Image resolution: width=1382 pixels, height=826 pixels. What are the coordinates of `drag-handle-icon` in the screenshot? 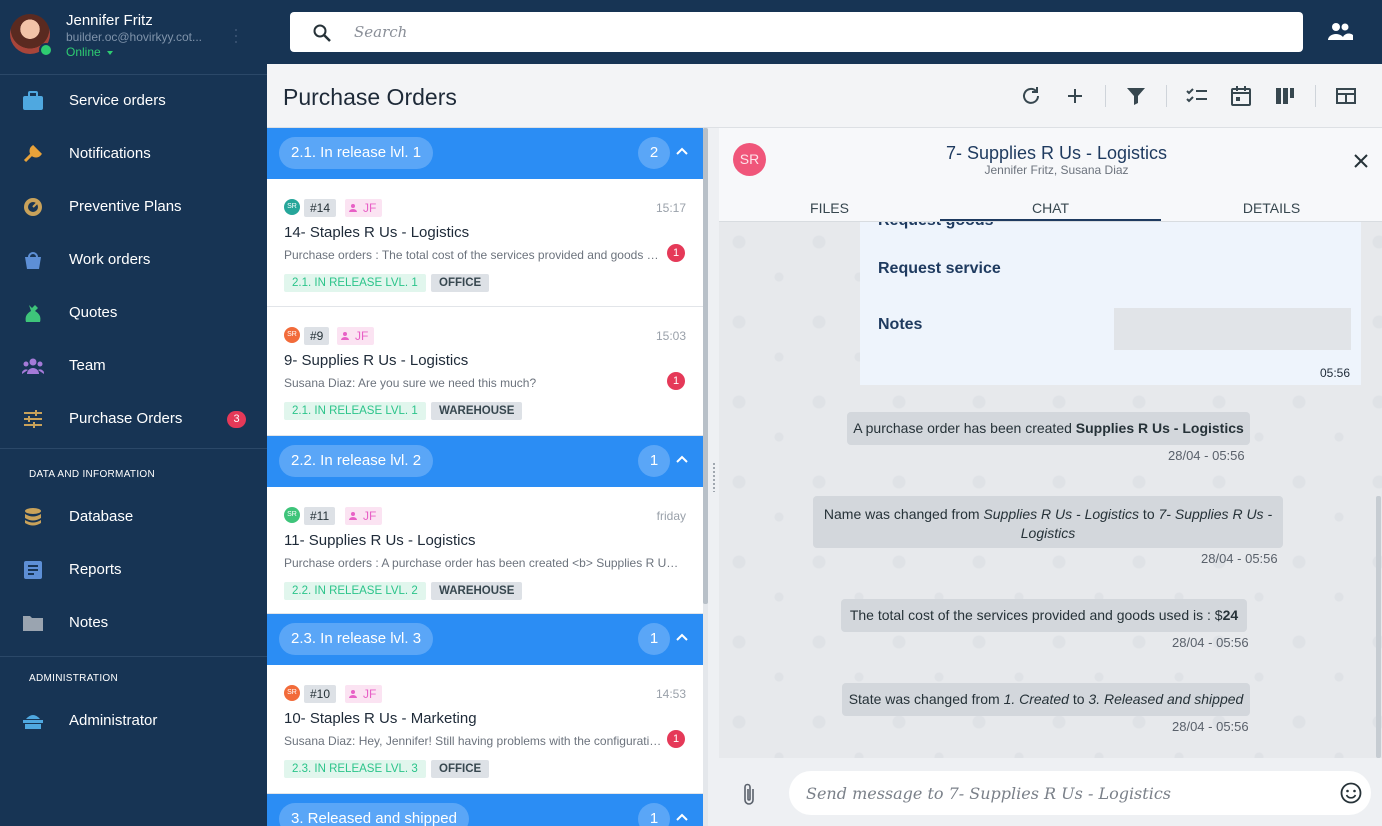 It's located at (714, 477).